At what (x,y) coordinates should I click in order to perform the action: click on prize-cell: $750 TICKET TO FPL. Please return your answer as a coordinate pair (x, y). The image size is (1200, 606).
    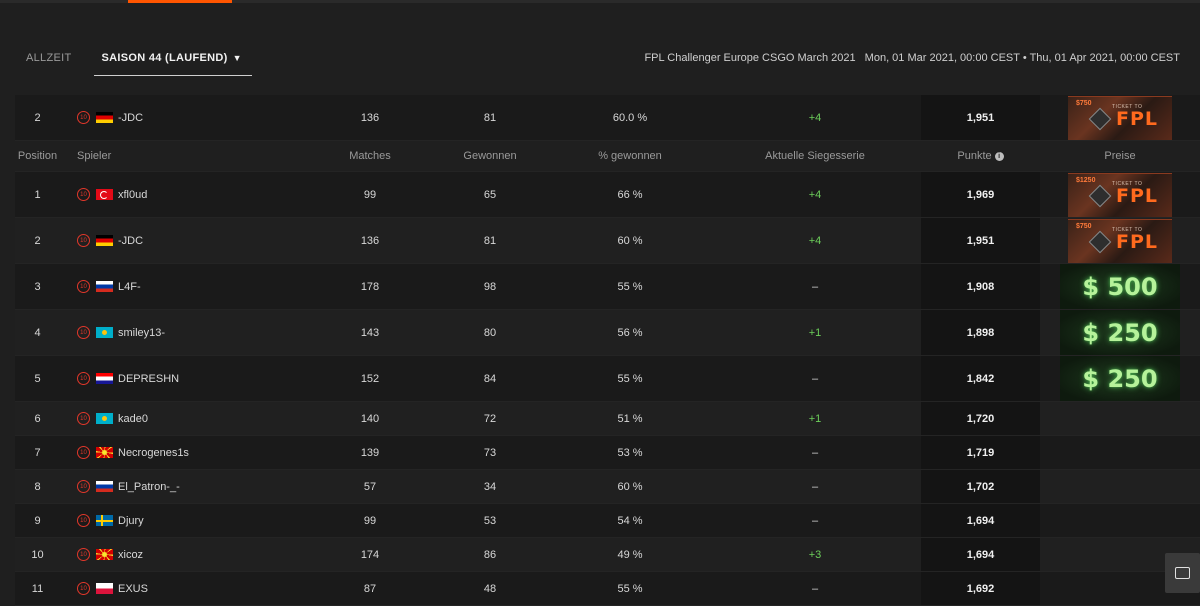
    Looking at the image, I should click on (1120, 117).